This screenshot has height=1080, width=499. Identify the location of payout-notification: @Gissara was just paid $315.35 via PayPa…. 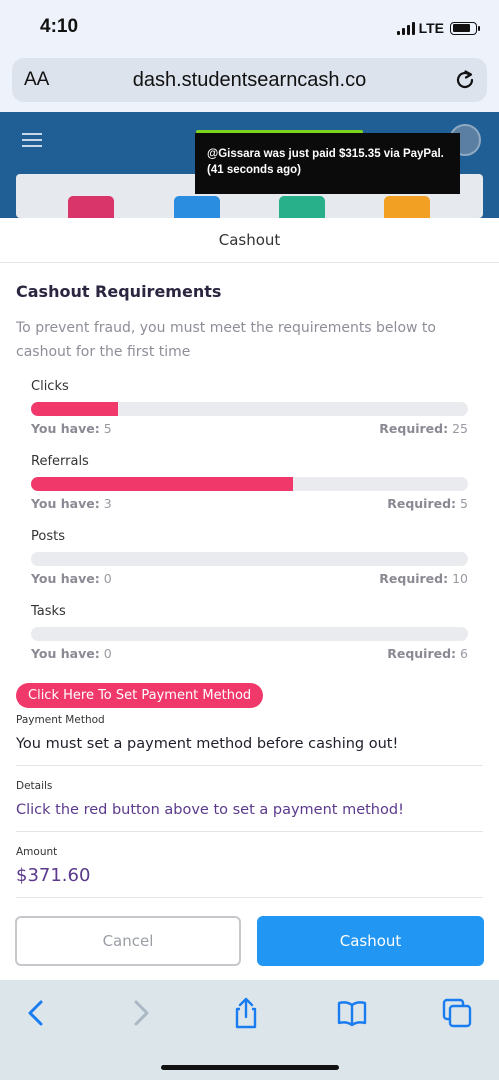
(327, 163).